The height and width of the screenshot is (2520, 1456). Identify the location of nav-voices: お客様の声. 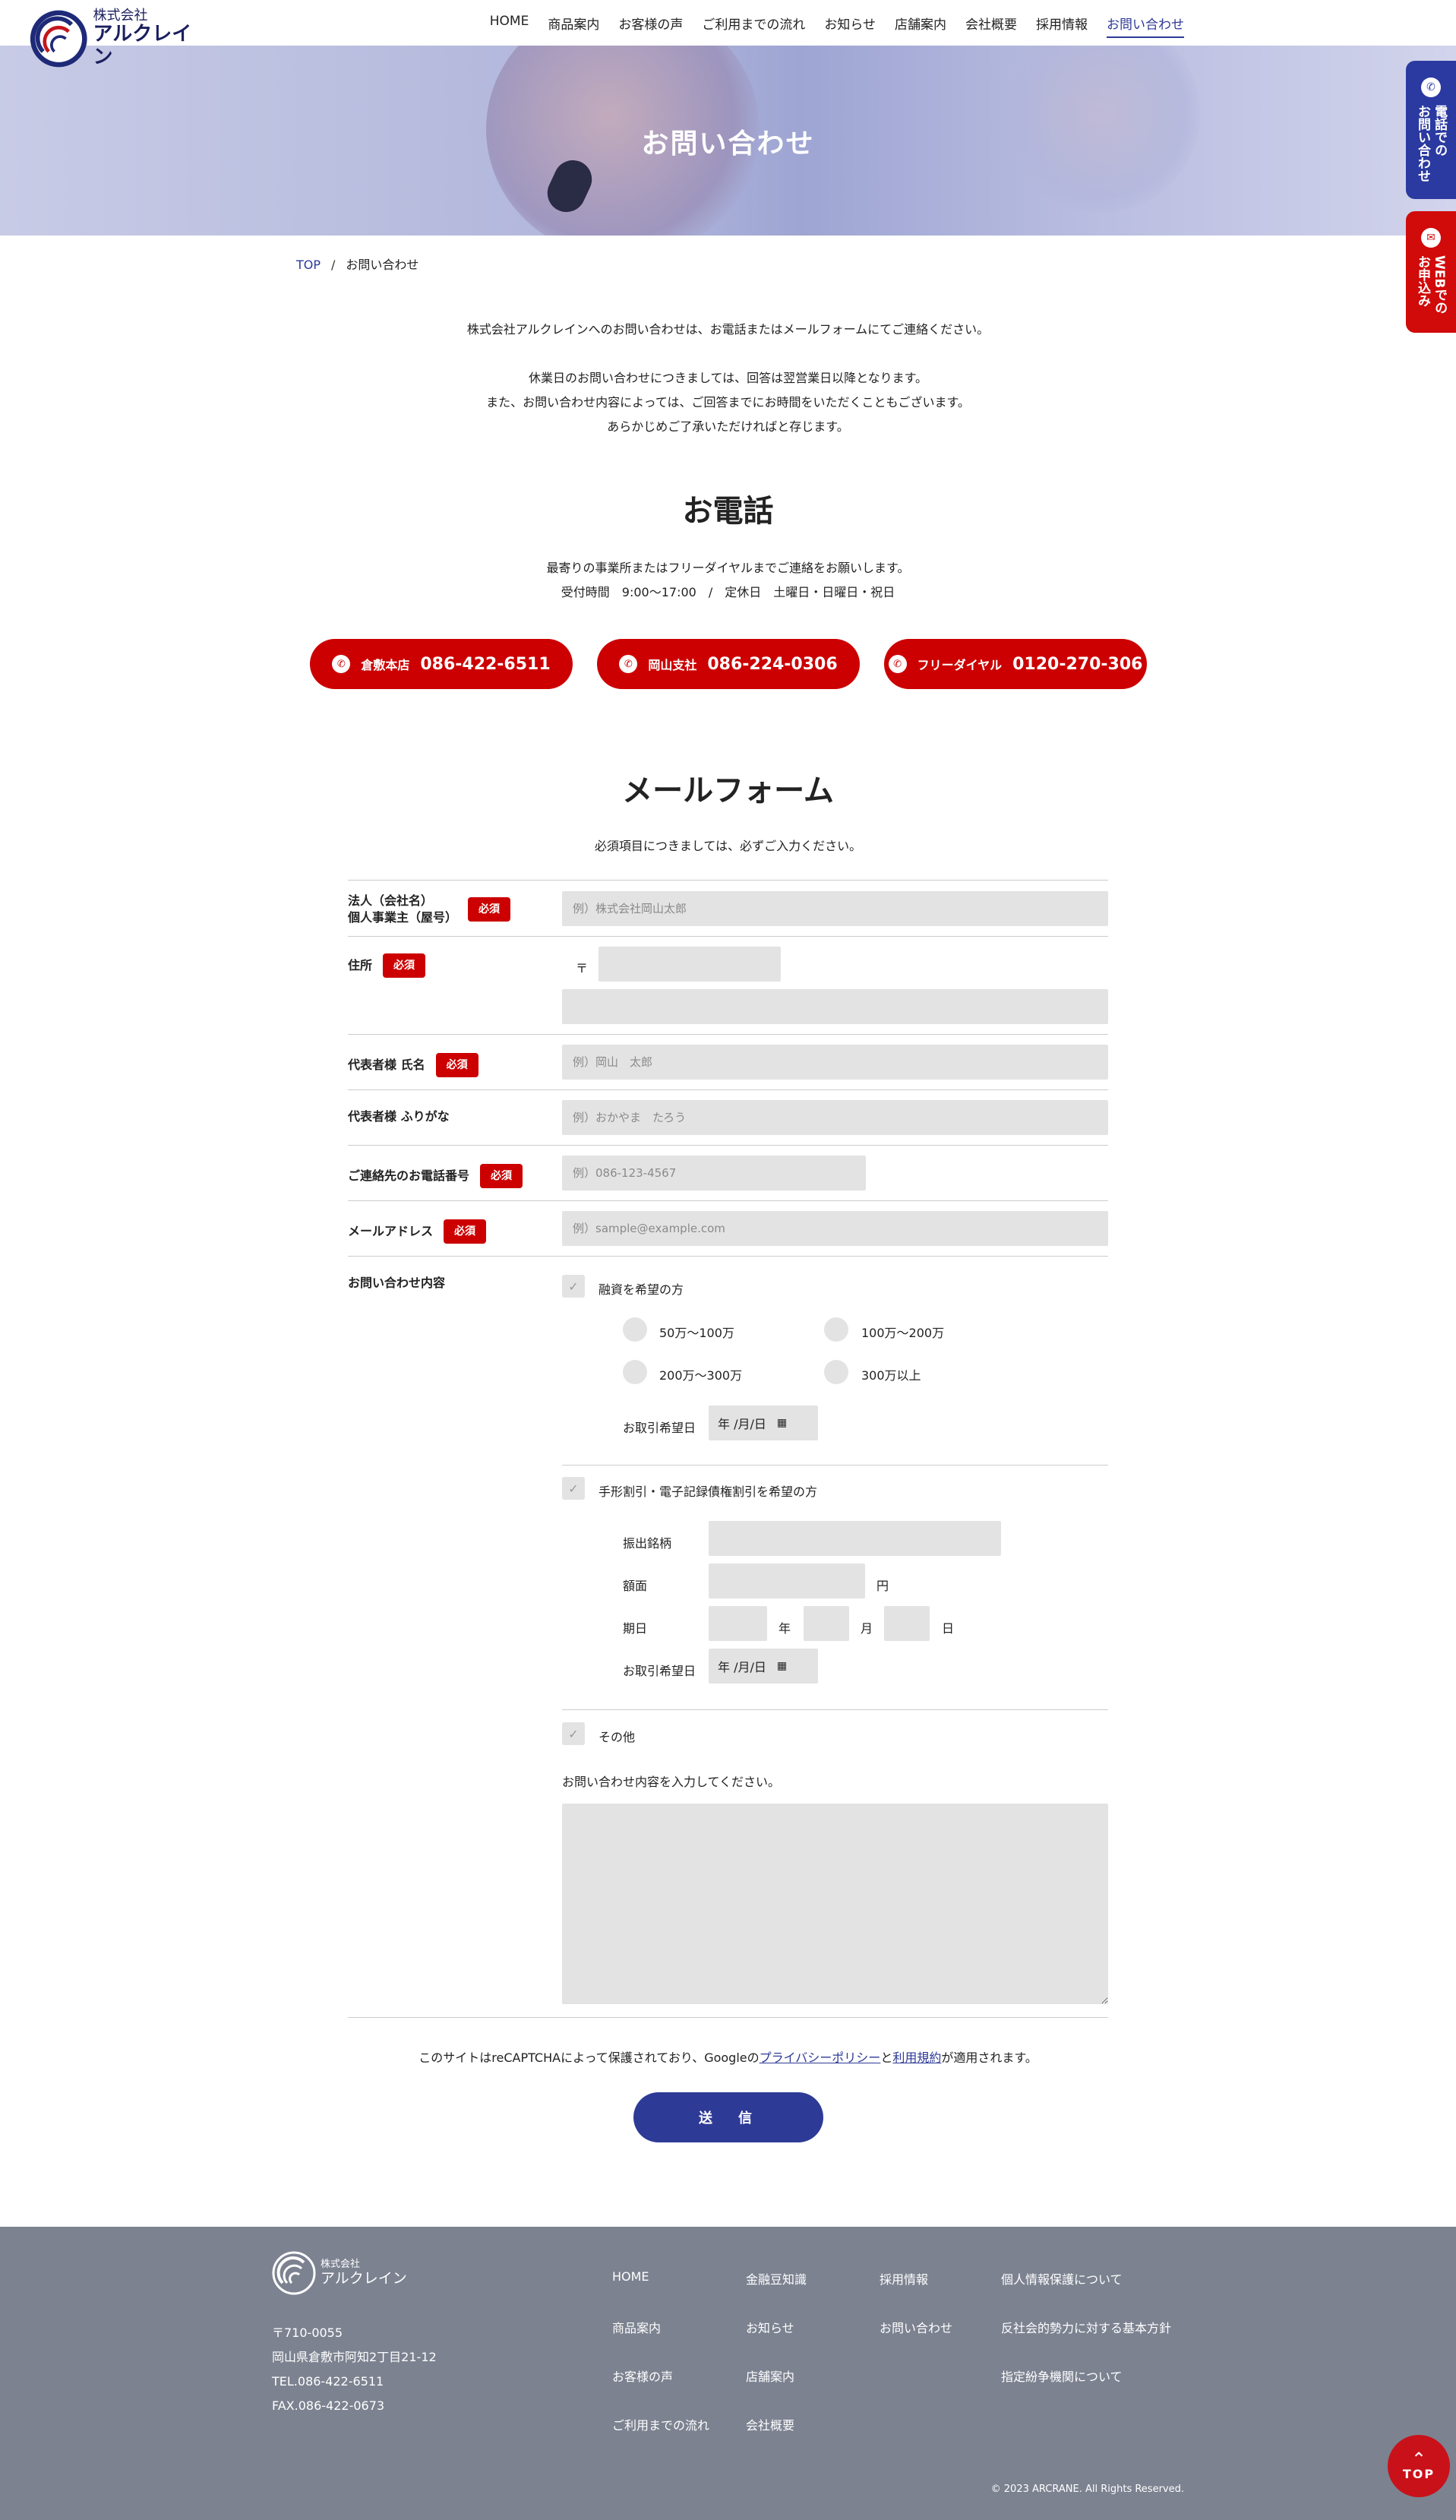
(650, 26).